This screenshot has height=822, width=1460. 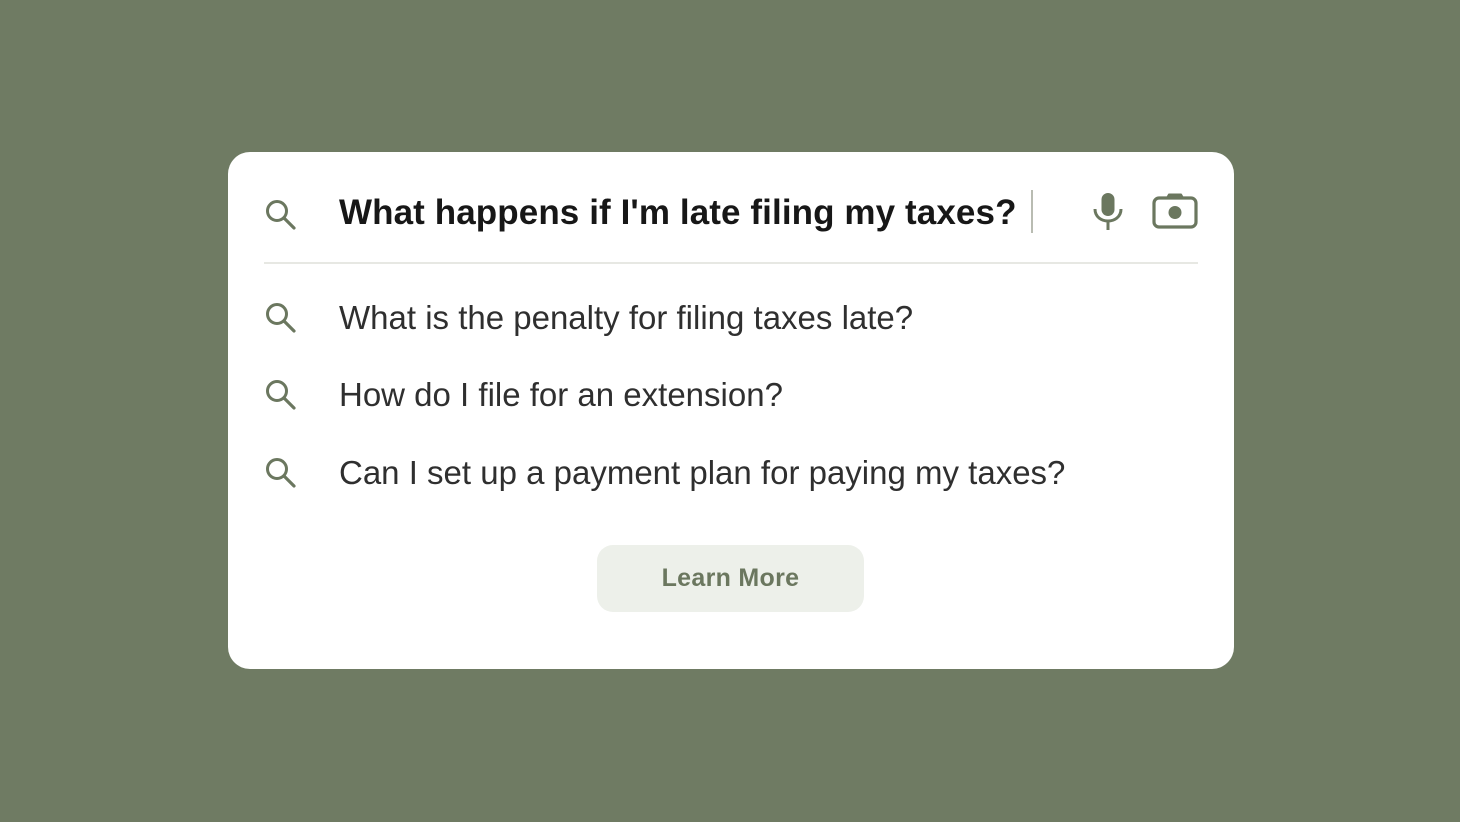 I want to click on suggestion-text: How do I file for an extension?, so click(x=561, y=394).